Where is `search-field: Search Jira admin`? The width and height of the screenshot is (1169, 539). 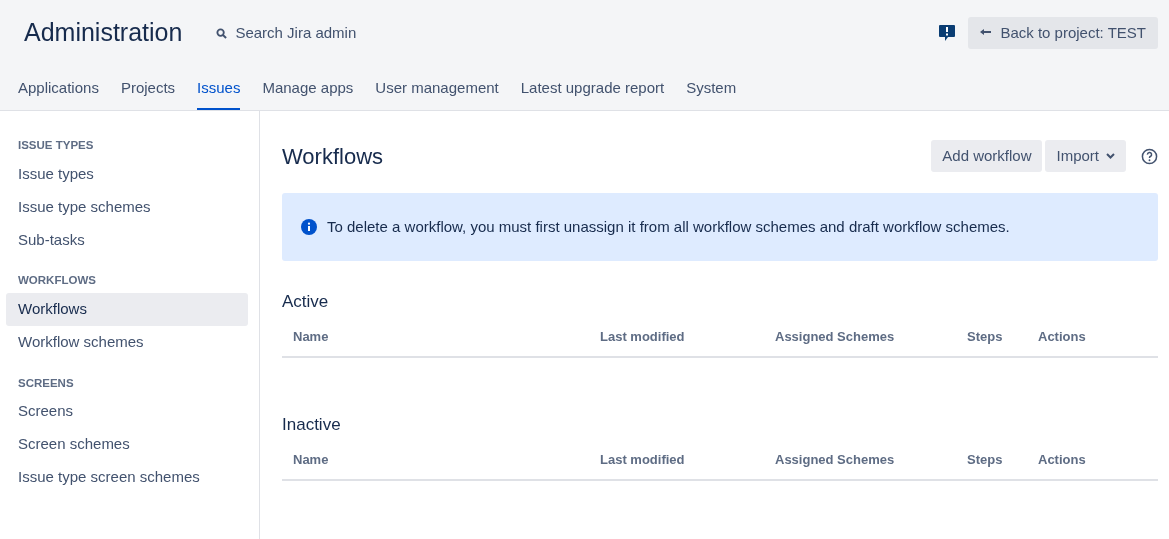 search-field: Search Jira admin is located at coordinates (301, 33).